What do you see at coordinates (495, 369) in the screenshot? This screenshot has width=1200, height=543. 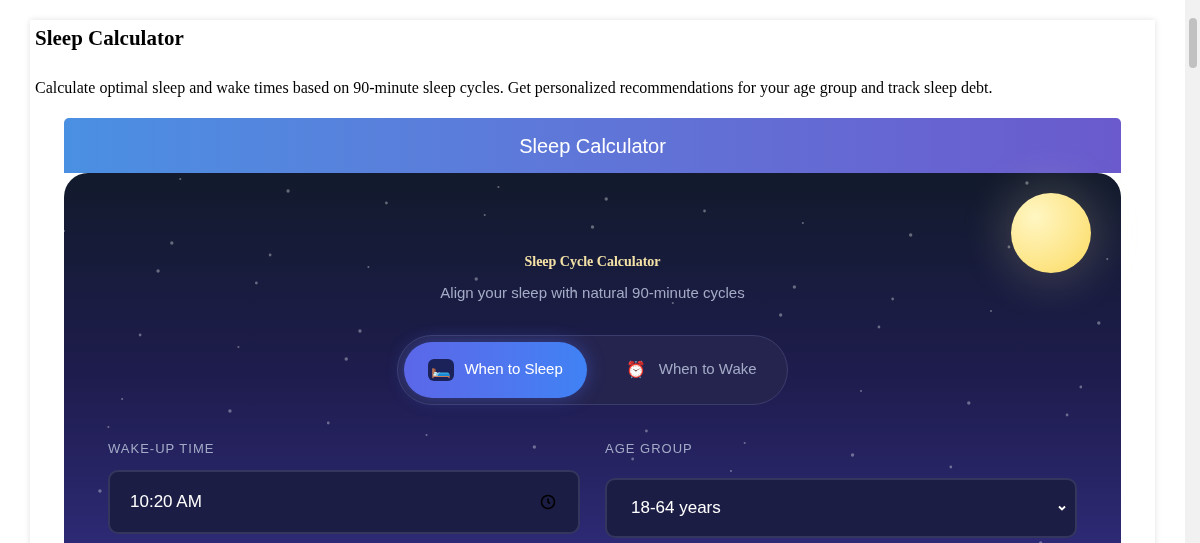 I see `mode-tab: 🛏 When to Sleep` at bounding box center [495, 369].